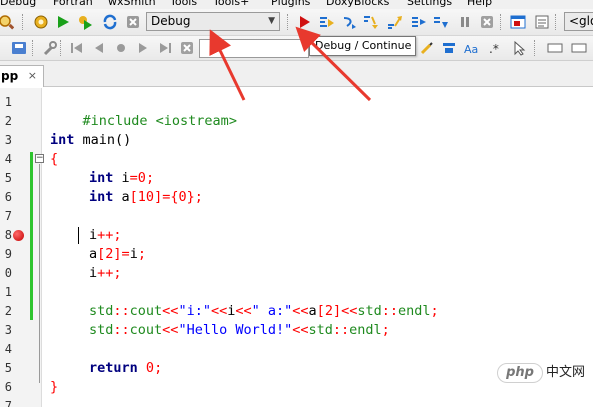  I want to click on next-icon, so click(143, 48).